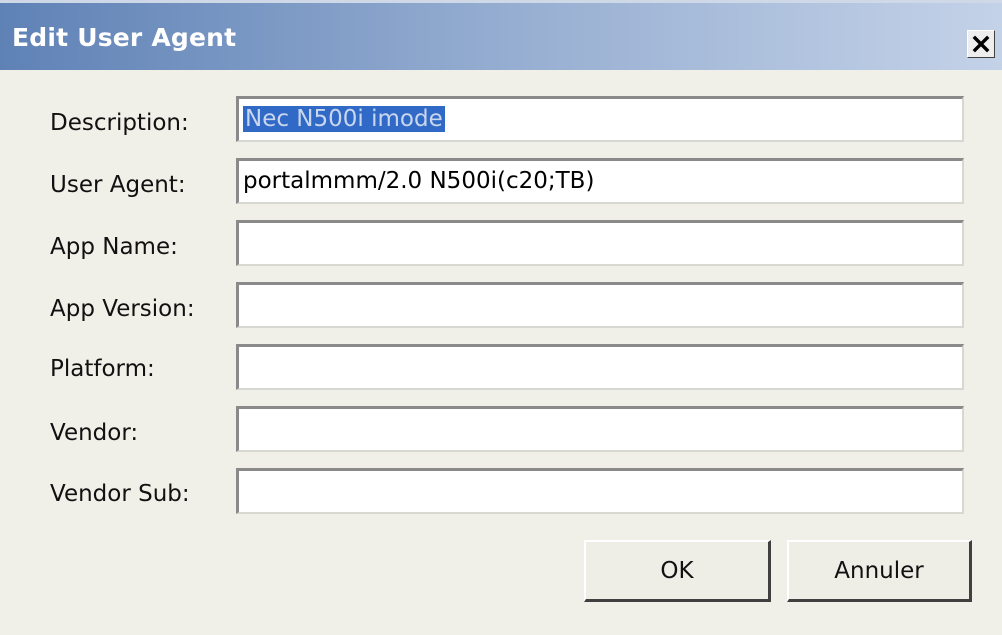 Image resolution: width=1002 pixels, height=635 pixels. I want to click on description-value: Nec N500i imode, so click(344, 119).